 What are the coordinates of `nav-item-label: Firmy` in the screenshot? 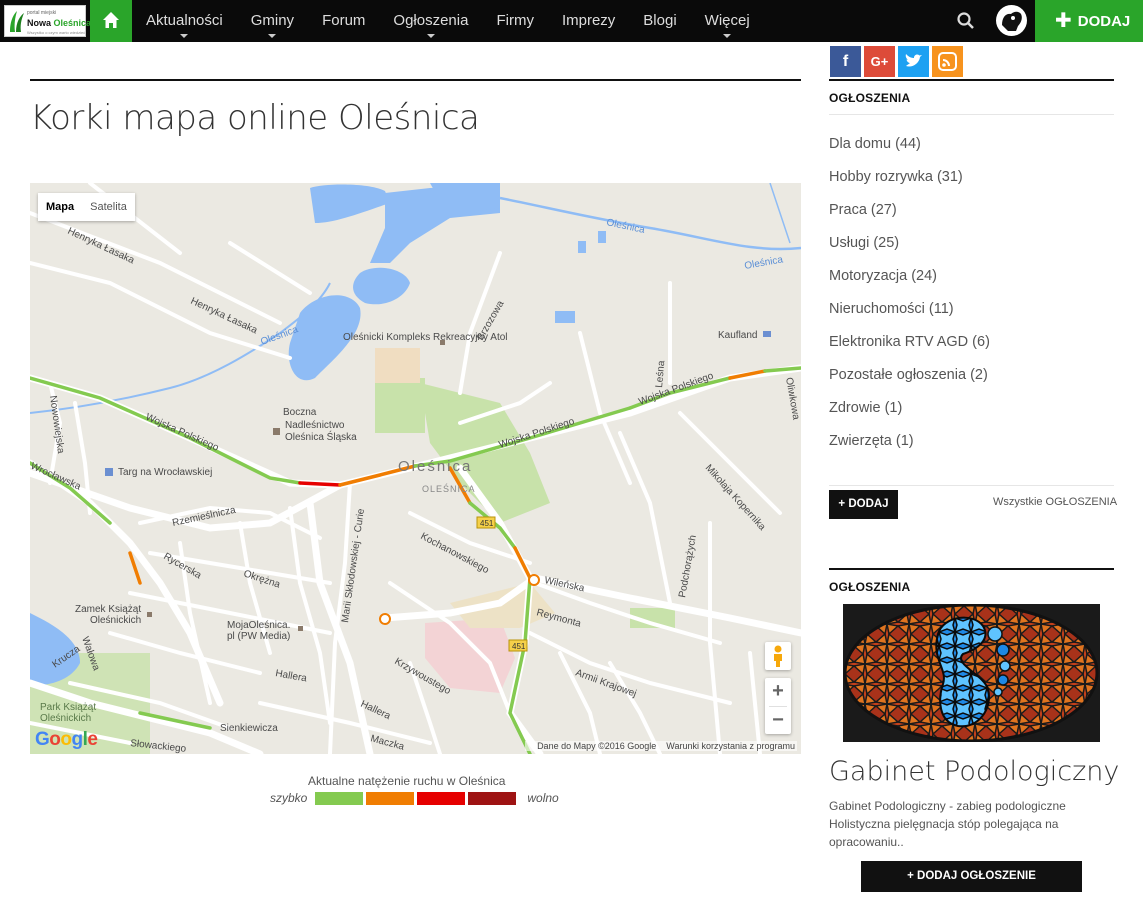 It's located at (515, 20).